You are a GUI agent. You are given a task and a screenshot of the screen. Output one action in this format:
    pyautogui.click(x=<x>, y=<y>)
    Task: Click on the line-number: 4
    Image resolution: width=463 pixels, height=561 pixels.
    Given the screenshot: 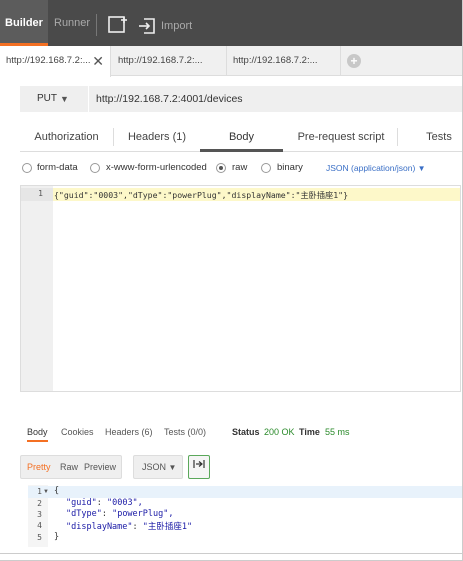 What is the action you would take?
    pyautogui.click(x=39, y=525)
    